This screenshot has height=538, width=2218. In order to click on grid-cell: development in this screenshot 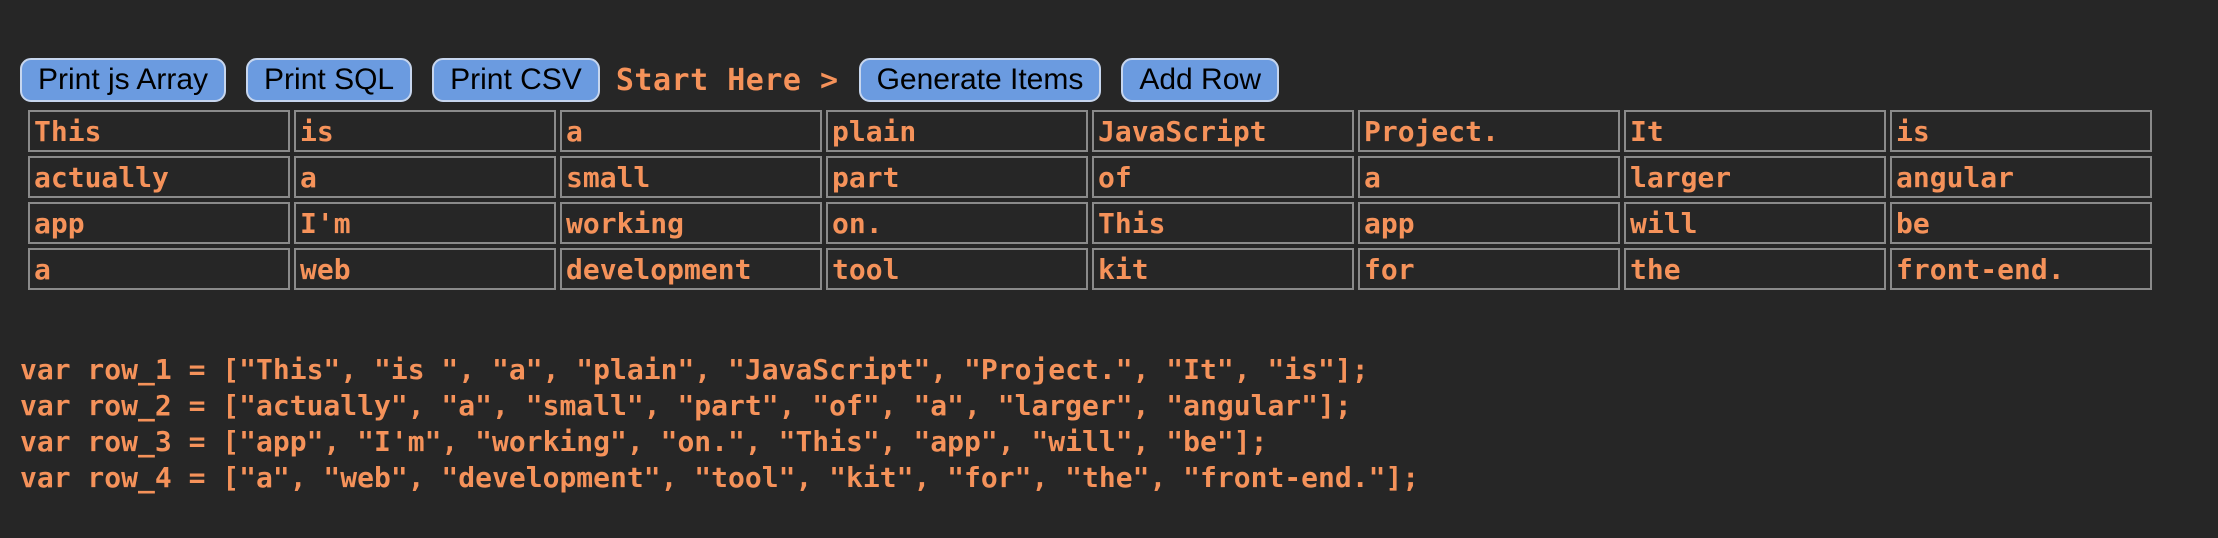, I will do `click(691, 269)`.